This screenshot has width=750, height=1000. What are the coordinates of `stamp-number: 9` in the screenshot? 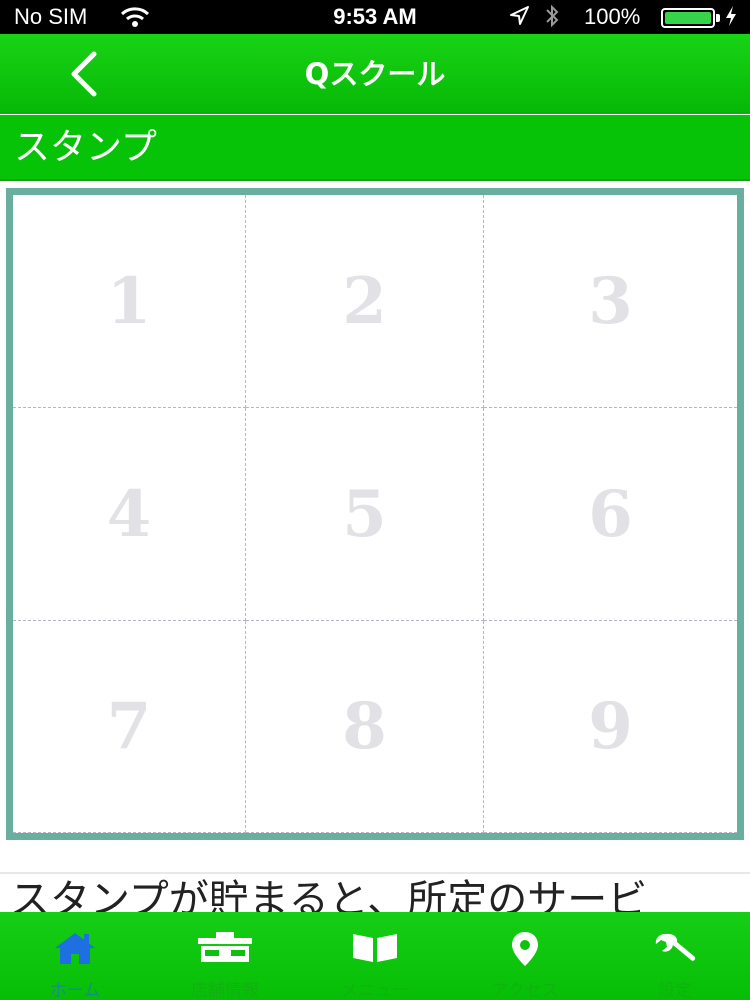 It's located at (610, 726).